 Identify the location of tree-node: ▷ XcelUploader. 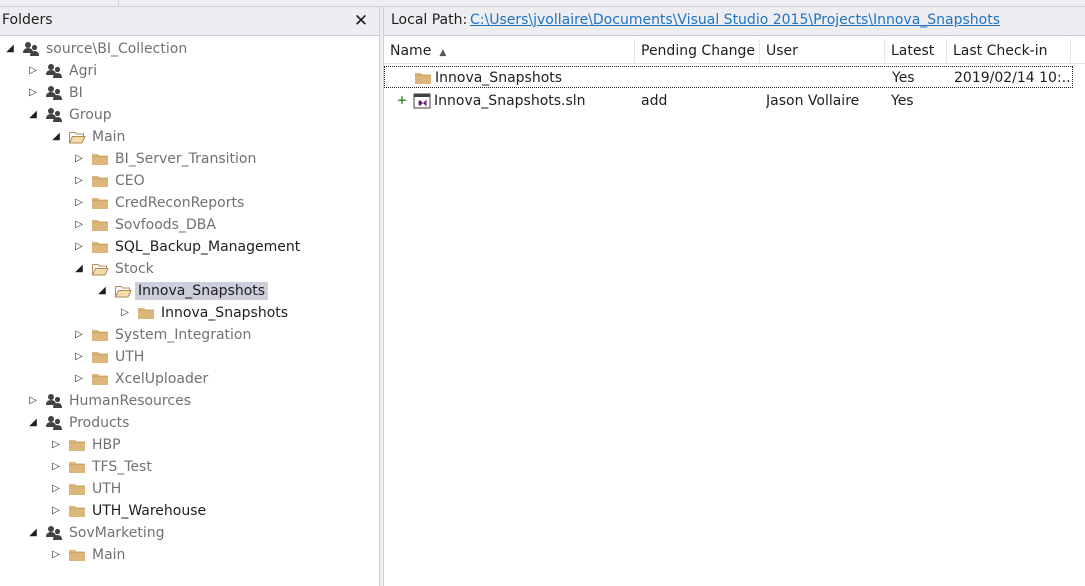
(189, 379).